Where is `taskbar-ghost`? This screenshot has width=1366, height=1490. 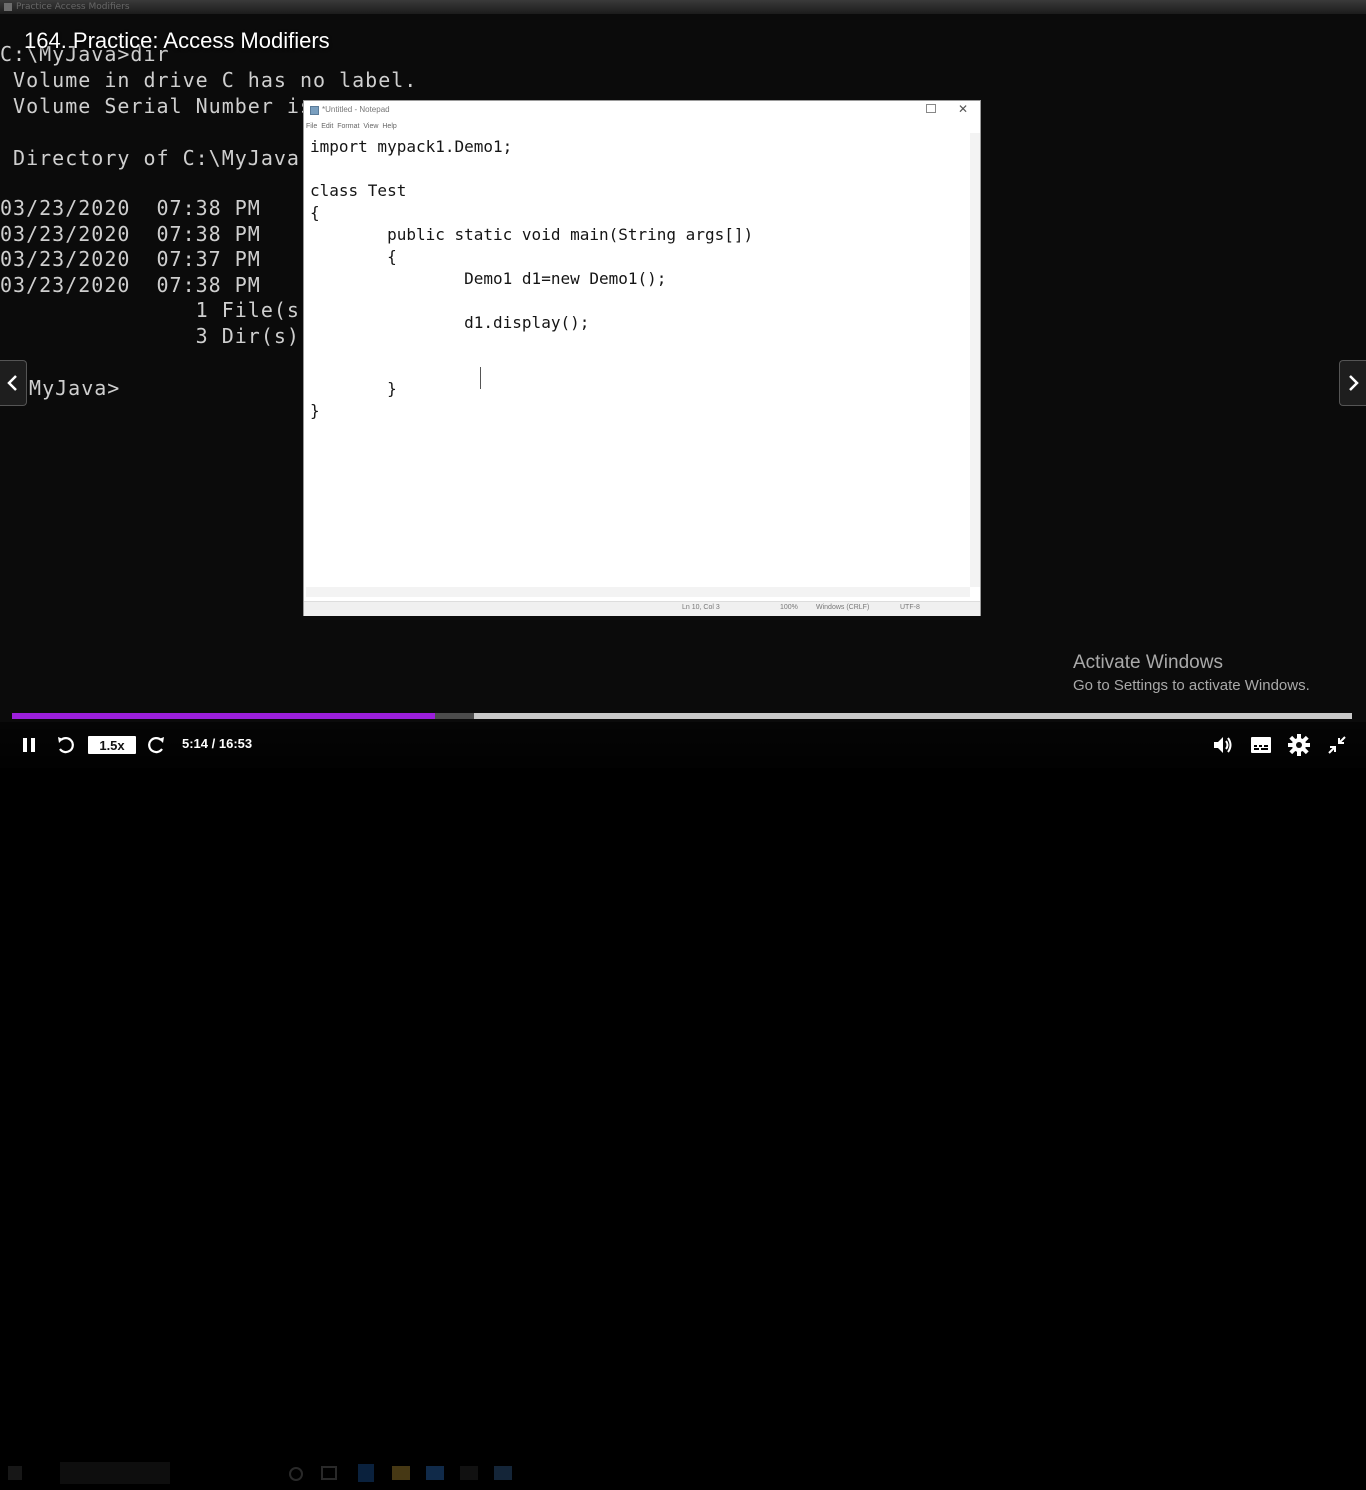 taskbar-ghost is located at coordinates (260, 1473).